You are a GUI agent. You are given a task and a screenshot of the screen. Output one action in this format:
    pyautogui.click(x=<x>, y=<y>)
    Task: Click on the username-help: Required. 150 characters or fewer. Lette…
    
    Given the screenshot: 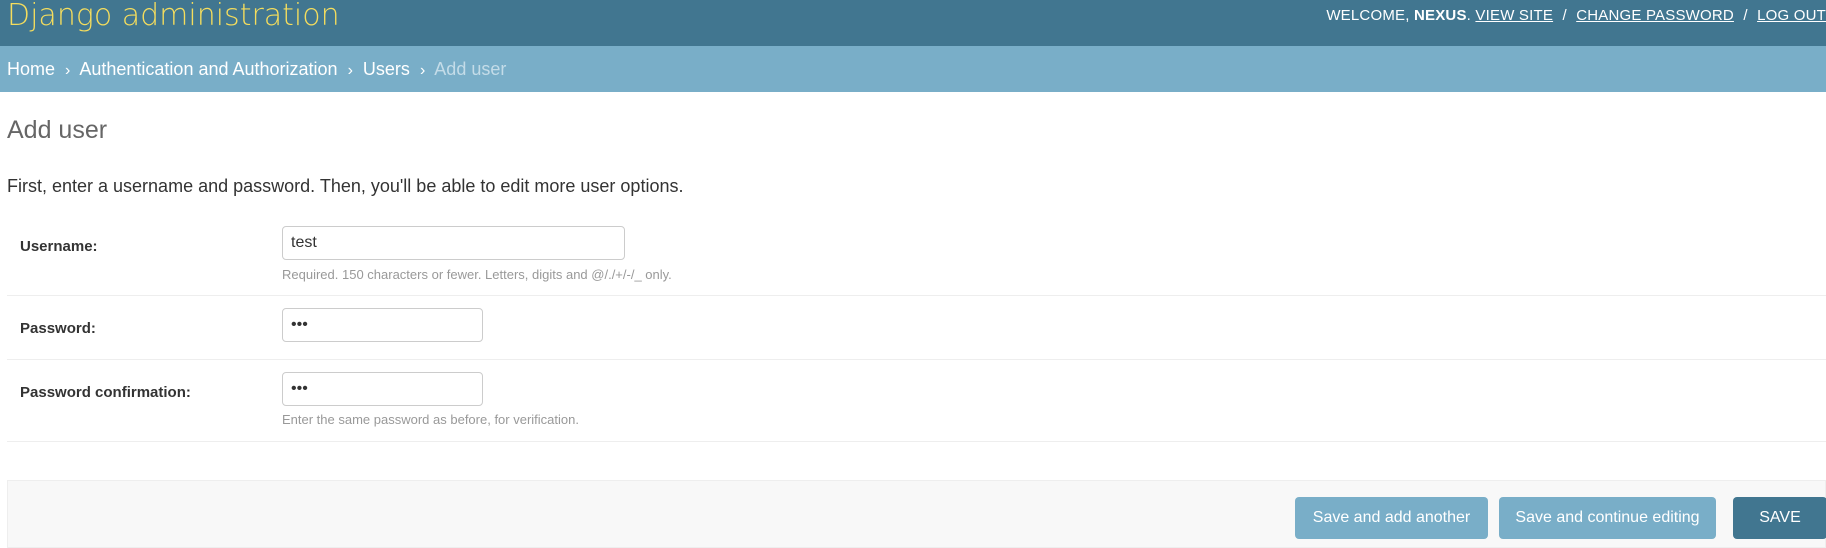 What is the action you would take?
    pyautogui.click(x=477, y=274)
    